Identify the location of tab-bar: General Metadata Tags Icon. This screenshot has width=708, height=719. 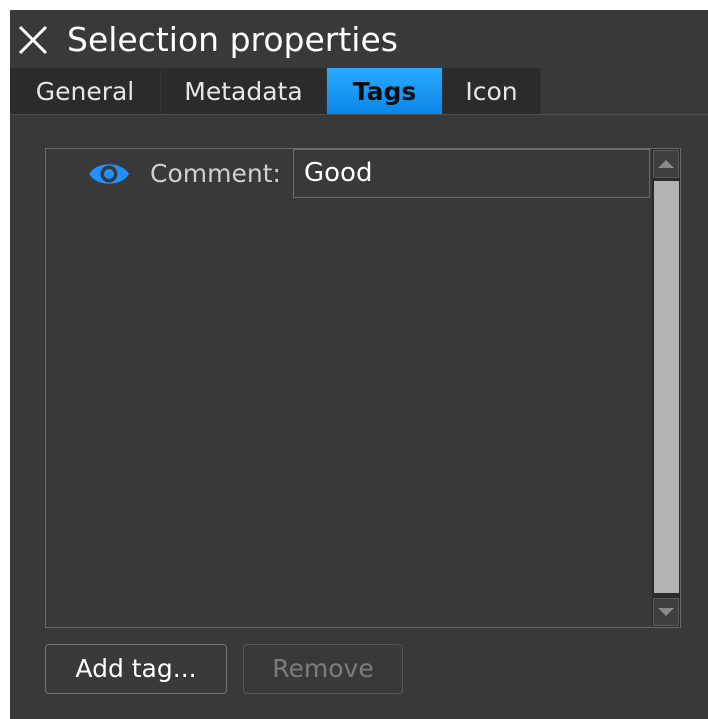
(359, 91).